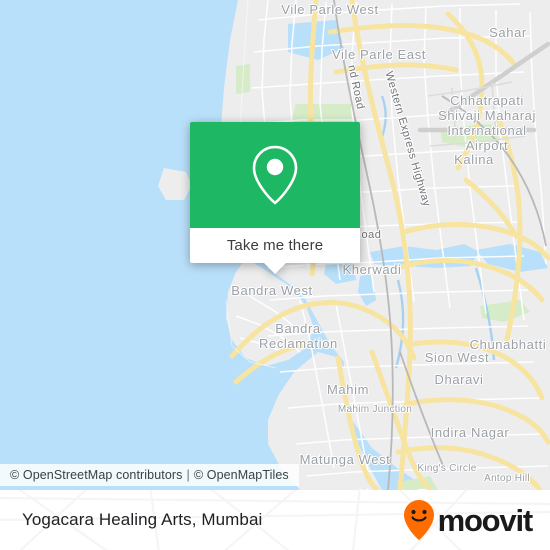  I want to click on map-pin-icon, so click(275, 175).